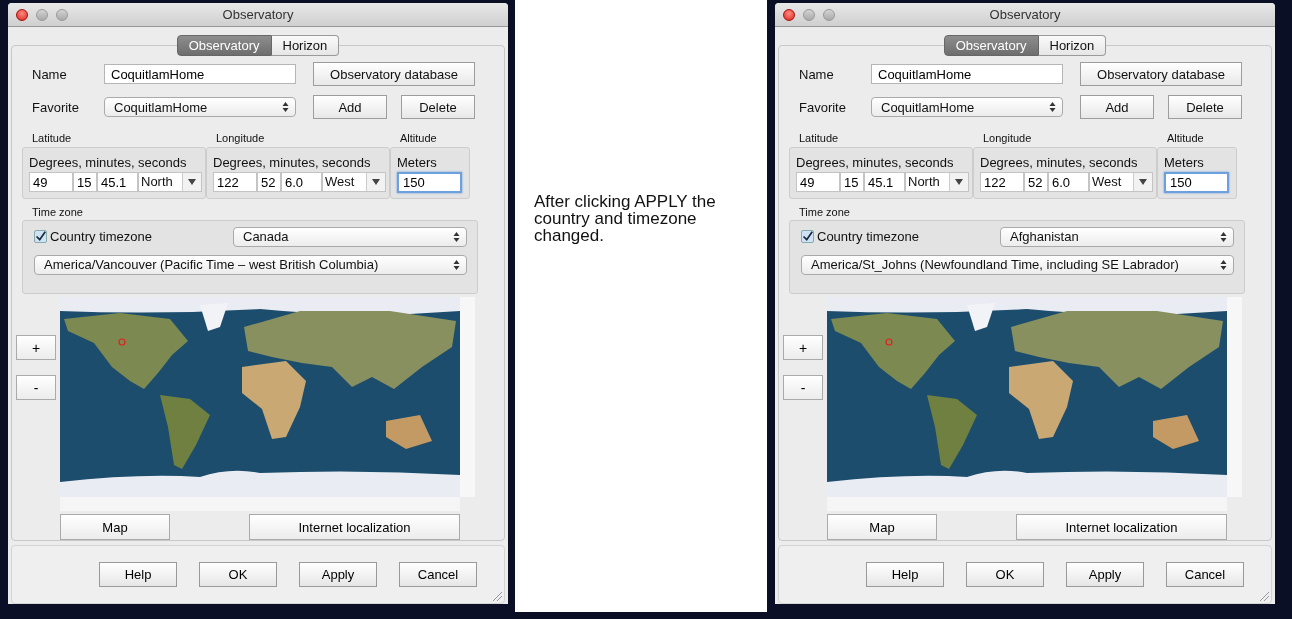 The height and width of the screenshot is (619, 1292). Describe the element at coordinates (350, 236) in the screenshot. I see `country-dropdown: Canada` at that location.